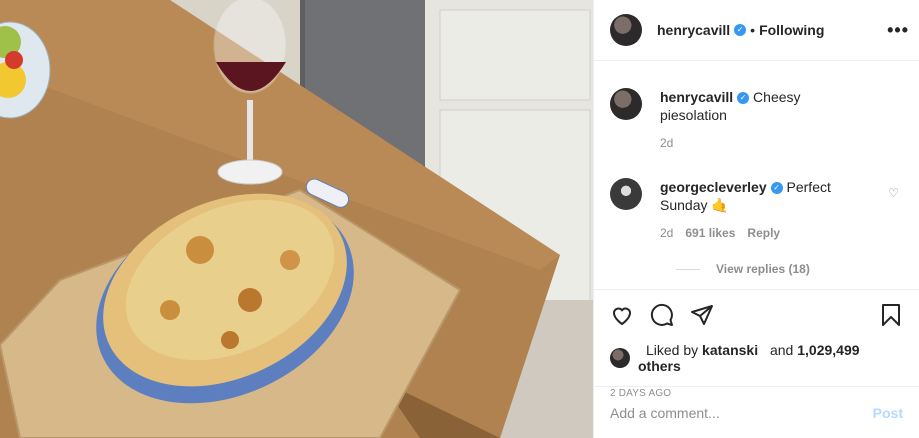  I want to click on comment-like-heart-icon: ♡, so click(893, 193).